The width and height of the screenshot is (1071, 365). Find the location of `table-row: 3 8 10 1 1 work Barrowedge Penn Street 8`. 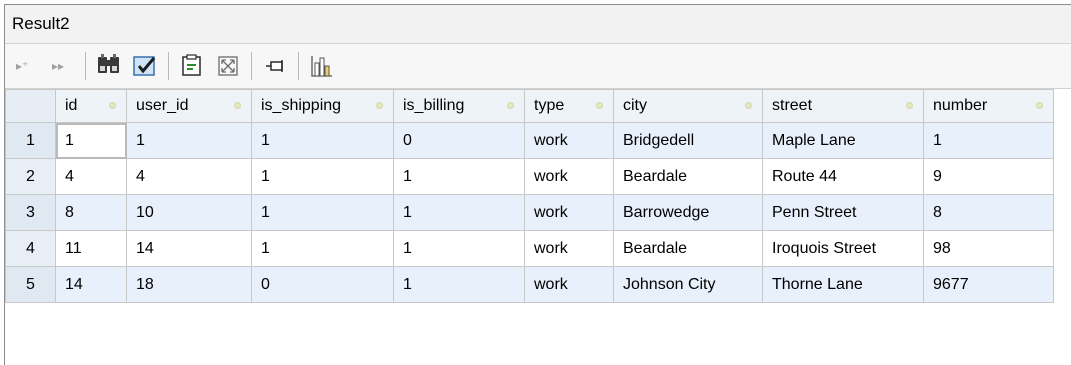

table-row: 3 8 10 1 1 work Barrowedge Penn Street 8 is located at coordinates (529, 212).